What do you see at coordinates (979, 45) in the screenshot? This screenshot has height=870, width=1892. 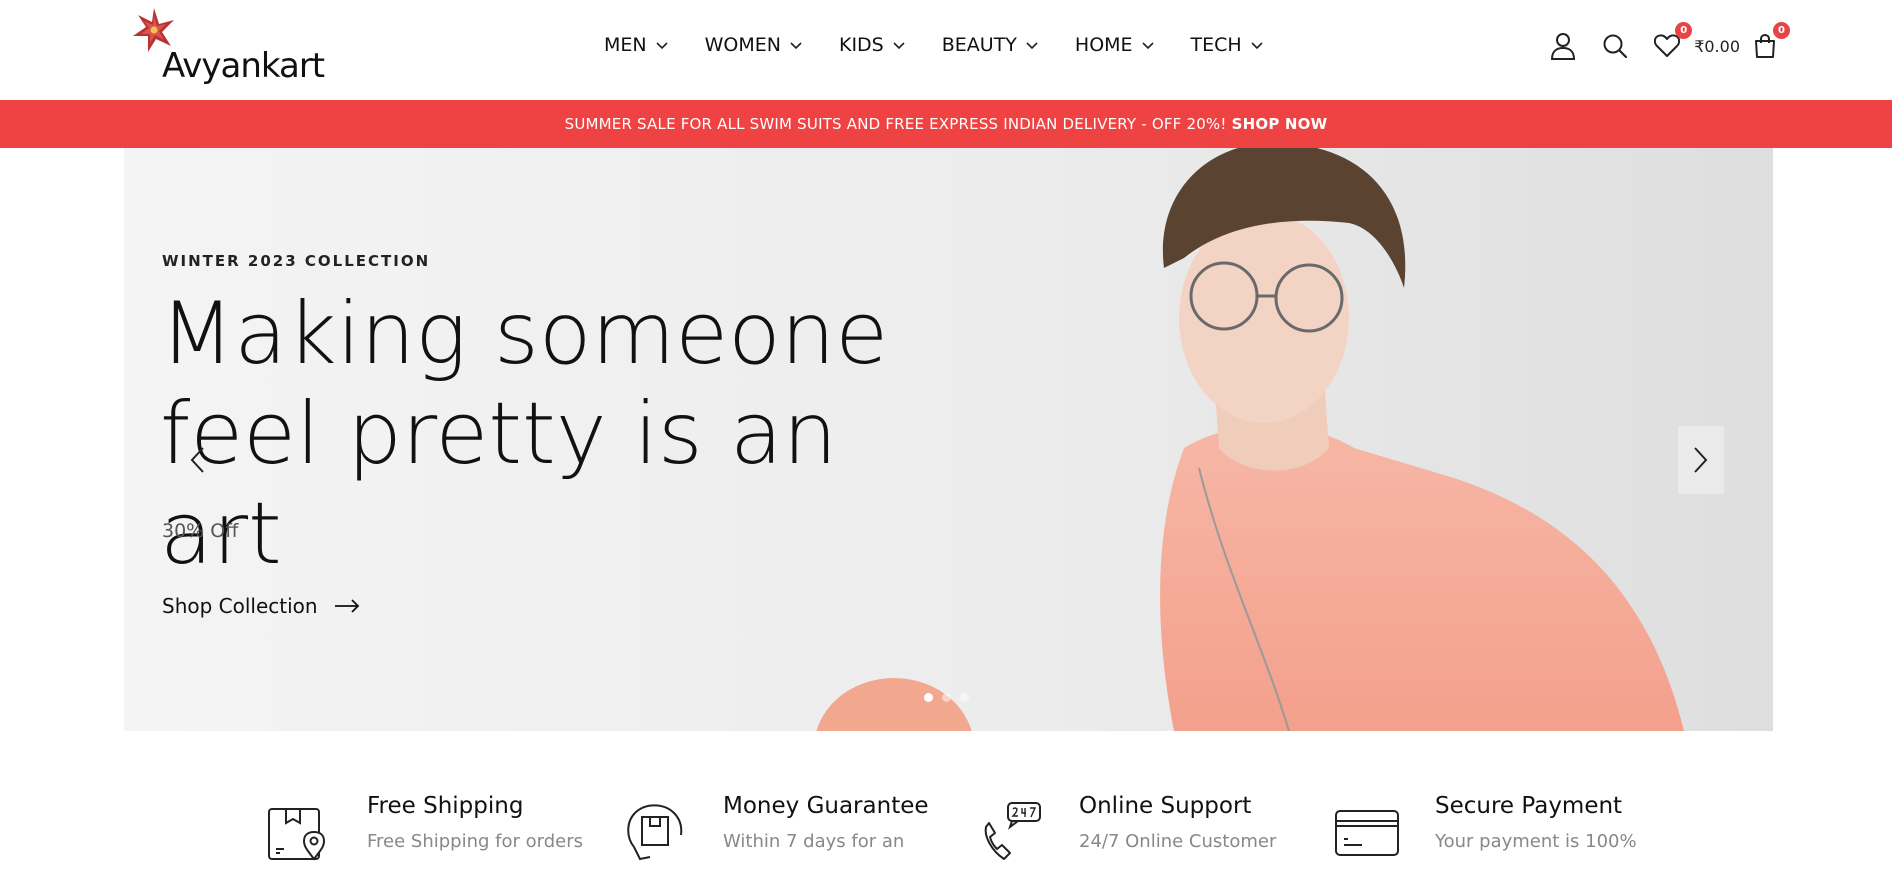 I see `nav-item-label: BEAUTY` at bounding box center [979, 45].